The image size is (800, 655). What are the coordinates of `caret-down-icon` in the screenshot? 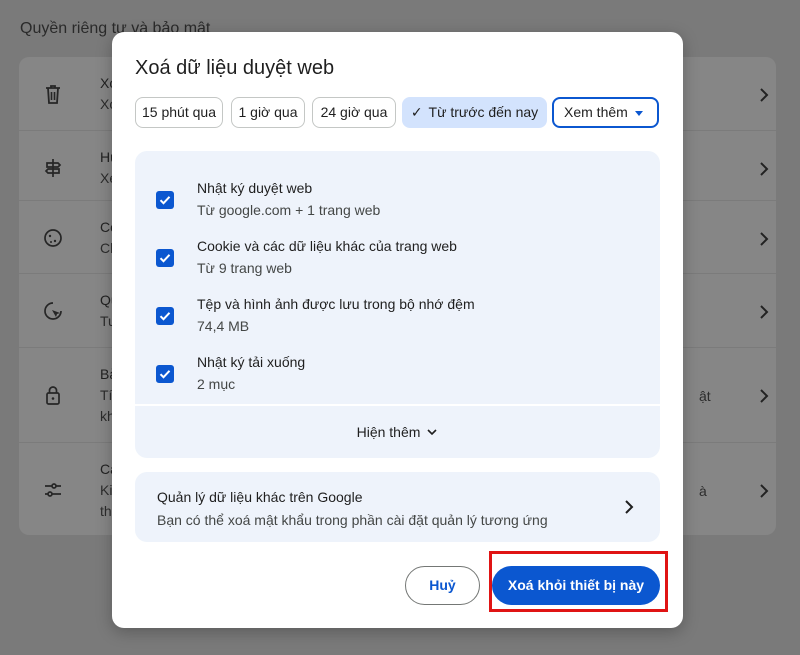 It's located at (639, 113).